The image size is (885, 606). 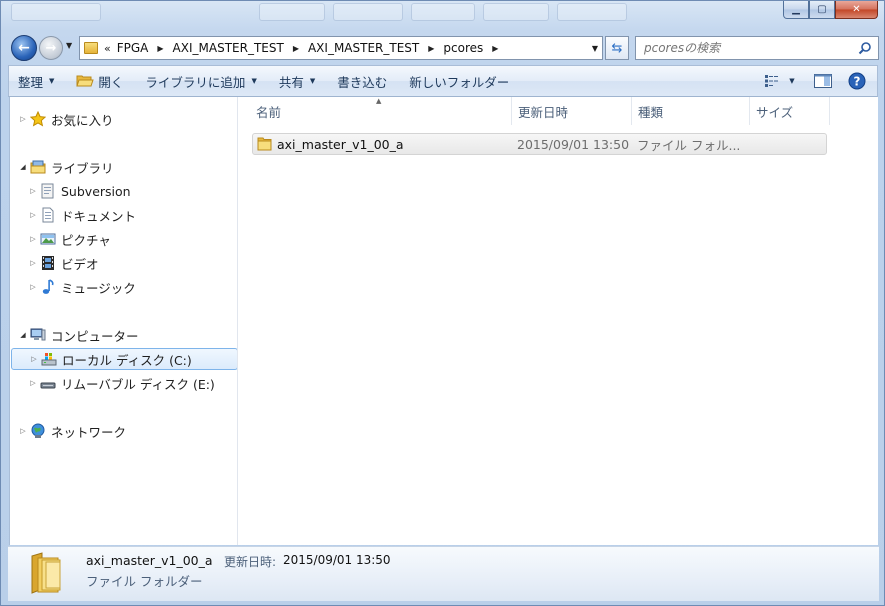 I want to click on recent-pages-dropdown: ▼, so click(x=69, y=45).